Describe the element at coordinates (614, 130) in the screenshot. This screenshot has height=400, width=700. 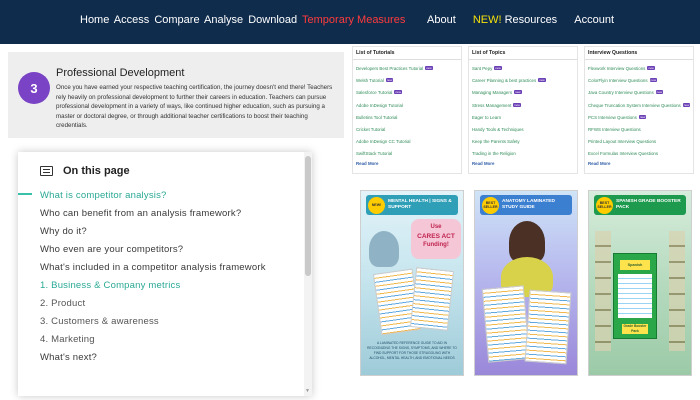
I see `link-label: RFWS Interview Questions` at that location.